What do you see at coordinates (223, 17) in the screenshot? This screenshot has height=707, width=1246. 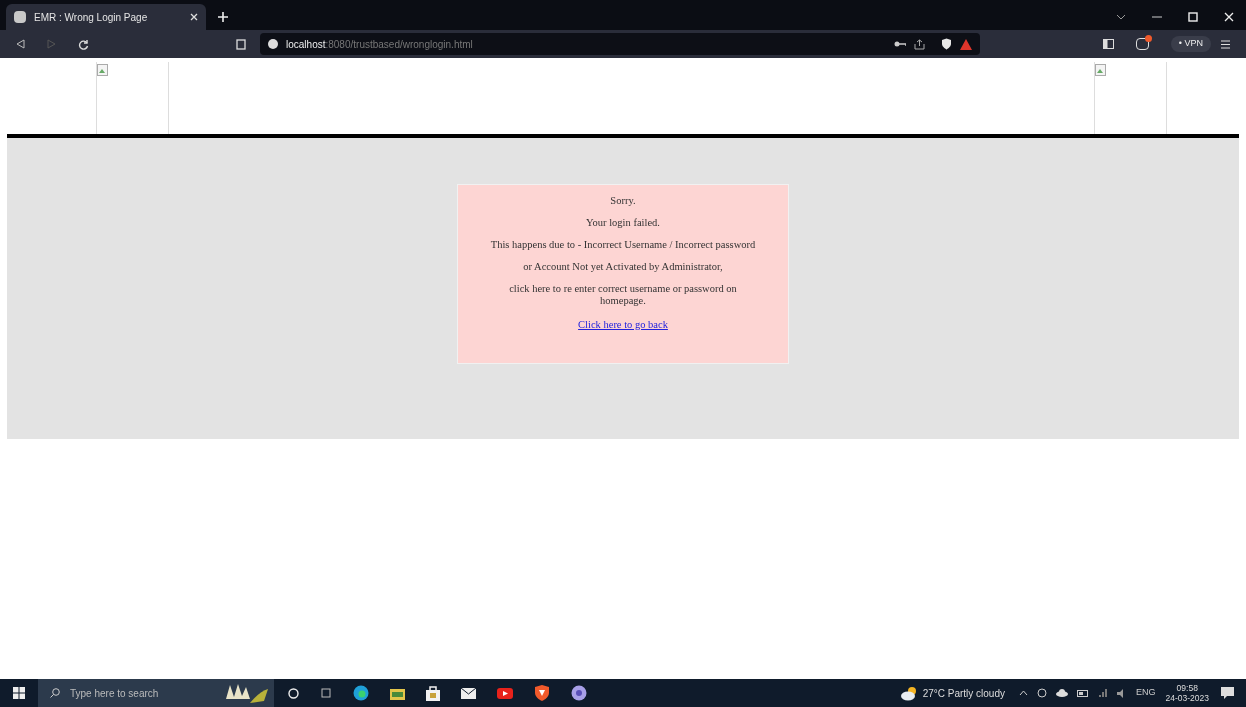 I see `new-tab-icon` at bounding box center [223, 17].